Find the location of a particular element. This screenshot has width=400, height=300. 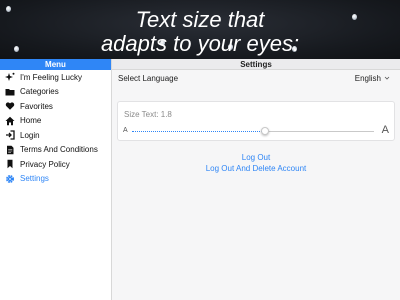

slider-max-label: A is located at coordinates (385, 130).